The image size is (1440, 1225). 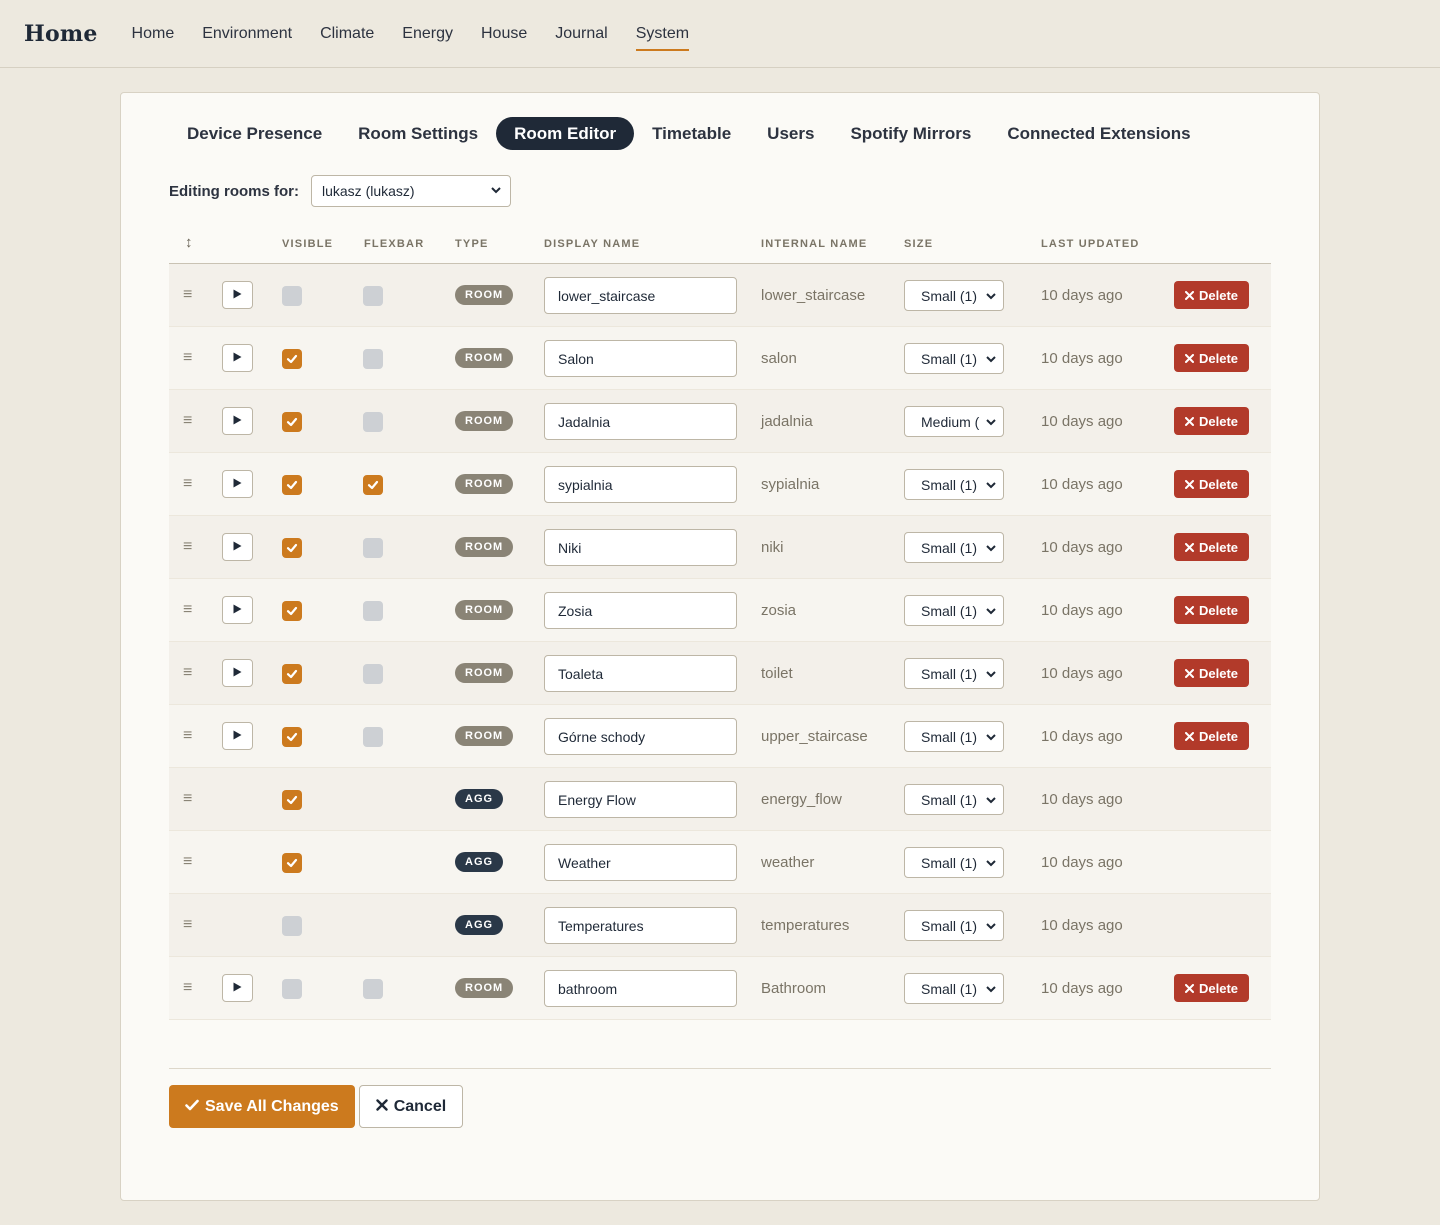 What do you see at coordinates (247, 34) in the screenshot?
I see `nav-link-environment: Environment` at bounding box center [247, 34].